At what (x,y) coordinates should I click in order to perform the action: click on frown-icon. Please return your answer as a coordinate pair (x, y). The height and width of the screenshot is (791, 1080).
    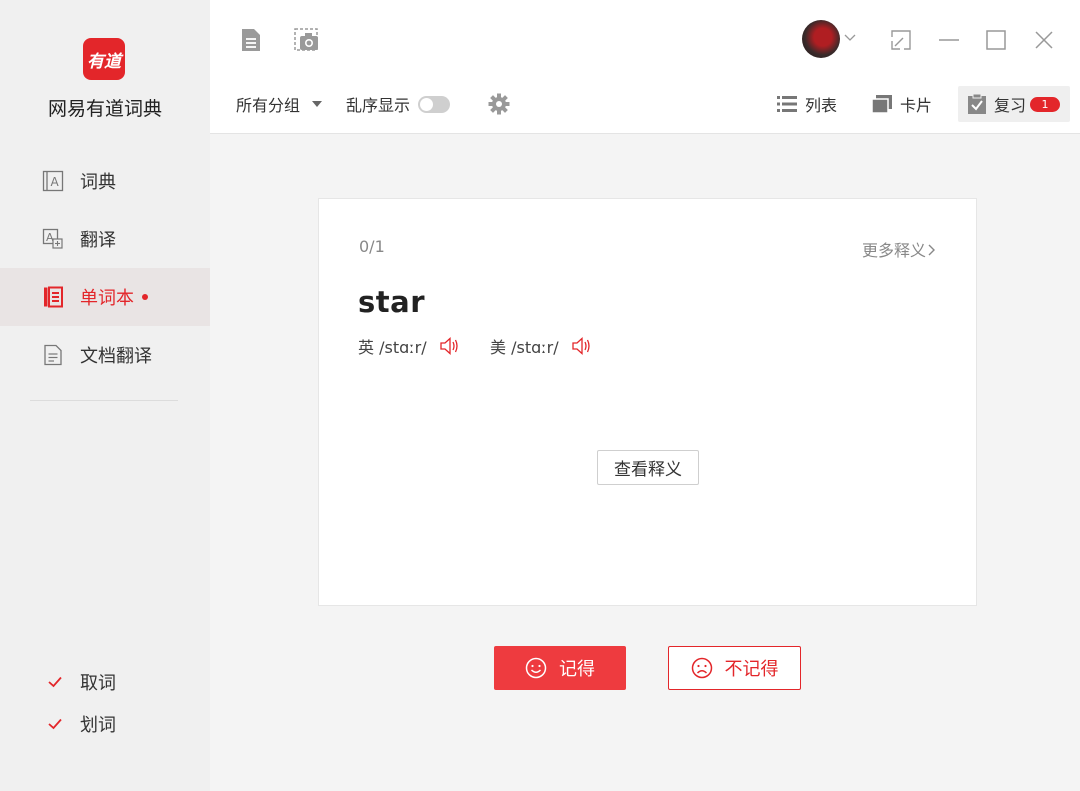
    Looking at the image, I should click on (701, 668).